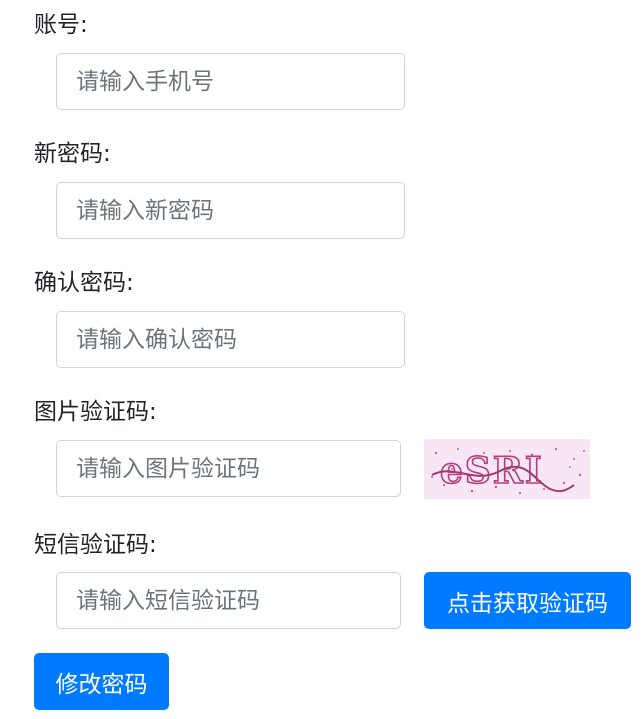 This screenshot has height=719, width=643. I want to click on submit-button: 修改密码, so click(101, 681).